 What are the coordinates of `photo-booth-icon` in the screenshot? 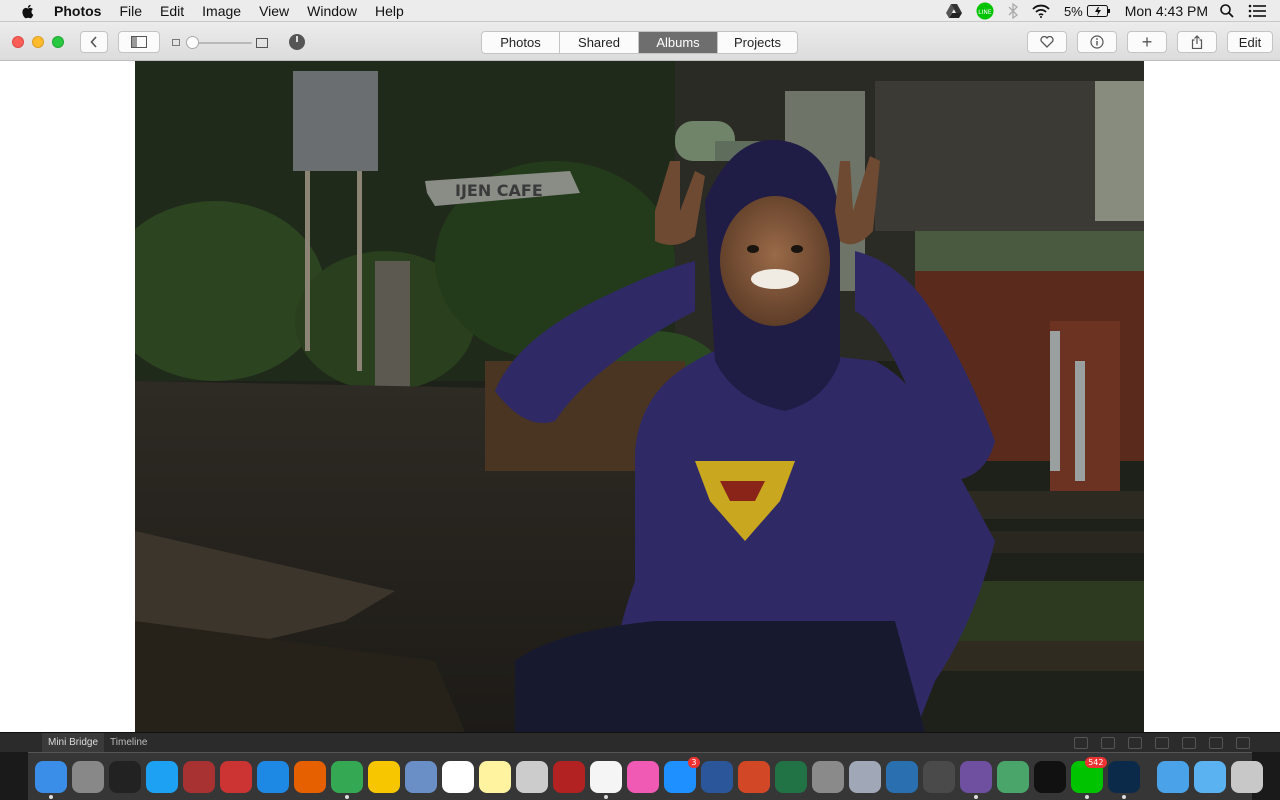 It's located at (568, 776).